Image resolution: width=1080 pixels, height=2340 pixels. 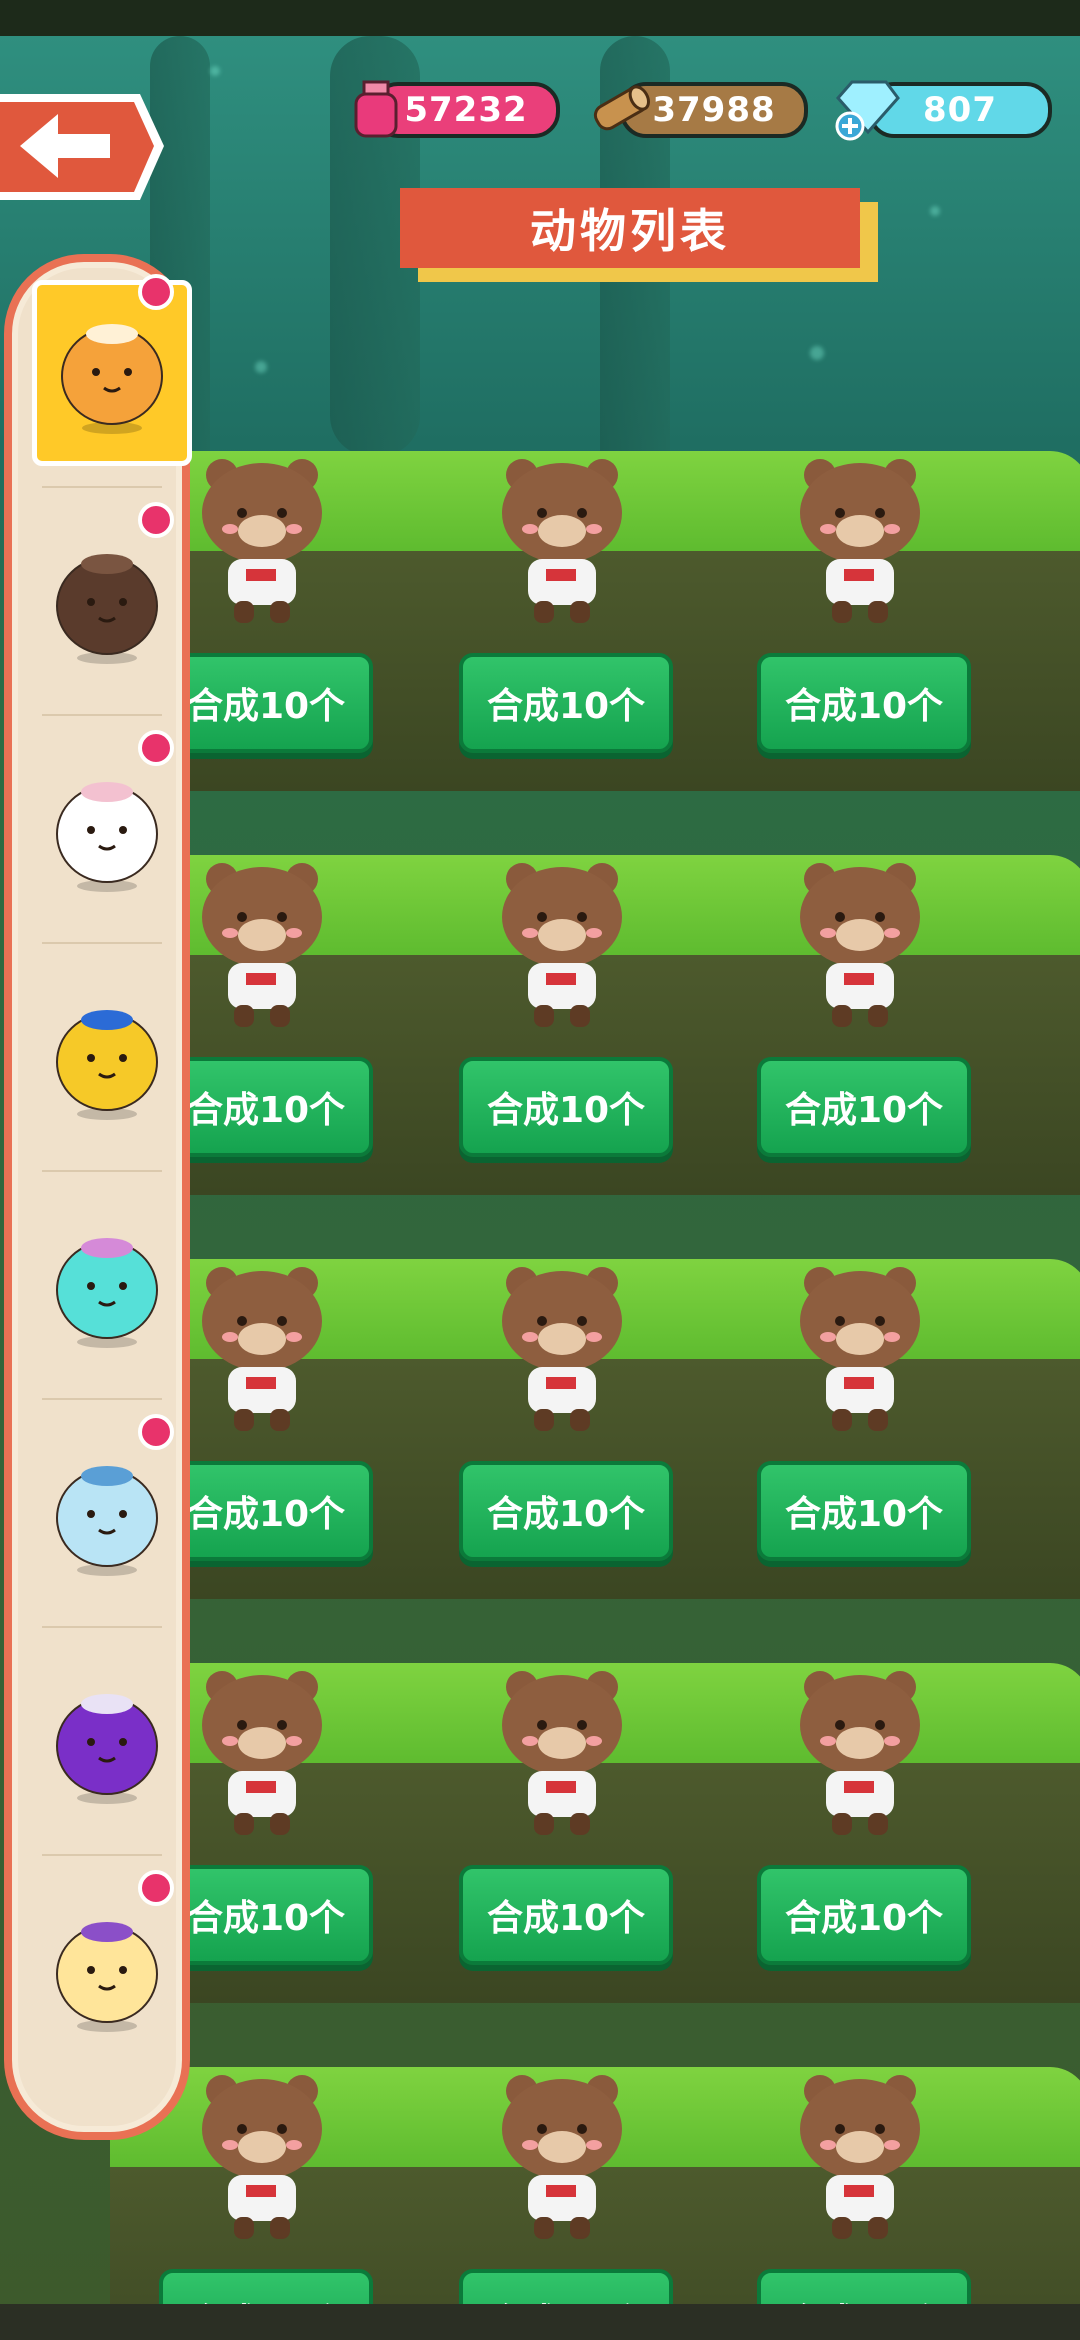 I want to click on wood-log-icon, so click(x=621, y=108).